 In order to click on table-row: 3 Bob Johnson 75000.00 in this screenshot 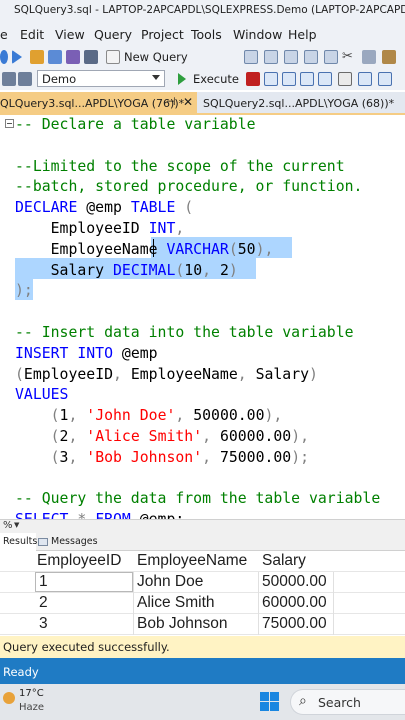, I will do `click(202, 624)`.